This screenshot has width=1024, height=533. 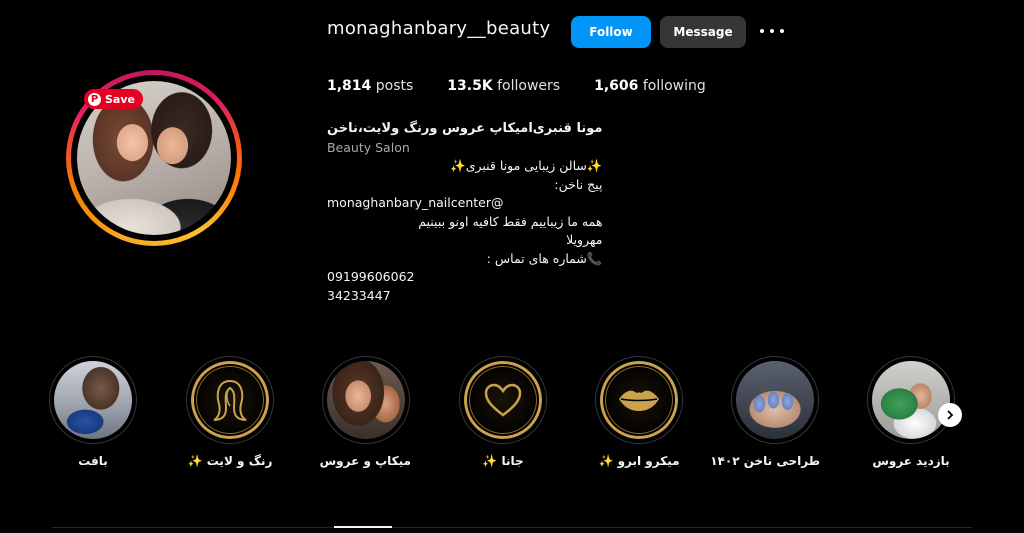 I want to click on followers-stat: 13.5K followers, so click(x=503, y=86).